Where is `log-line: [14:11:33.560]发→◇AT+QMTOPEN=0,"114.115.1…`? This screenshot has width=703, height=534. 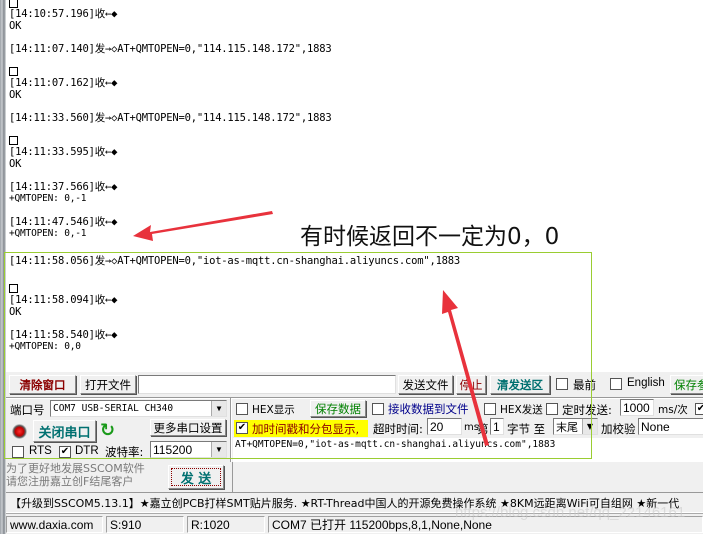 log-line: [14:11:33.560]发→◇AT+QMTOPEN=0,"114.115.1… is located at coordinates (170, 118).